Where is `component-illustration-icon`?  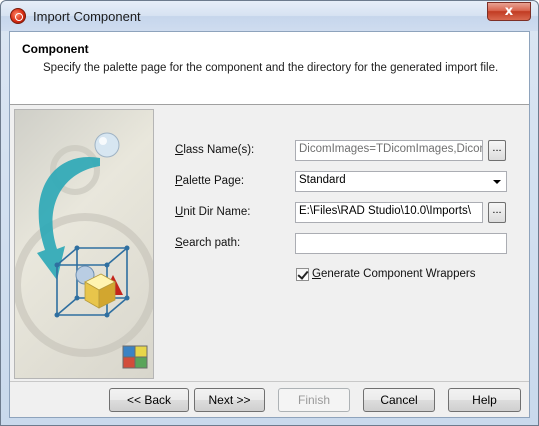 component-illustration-icon is located at coordinates (84, 250).